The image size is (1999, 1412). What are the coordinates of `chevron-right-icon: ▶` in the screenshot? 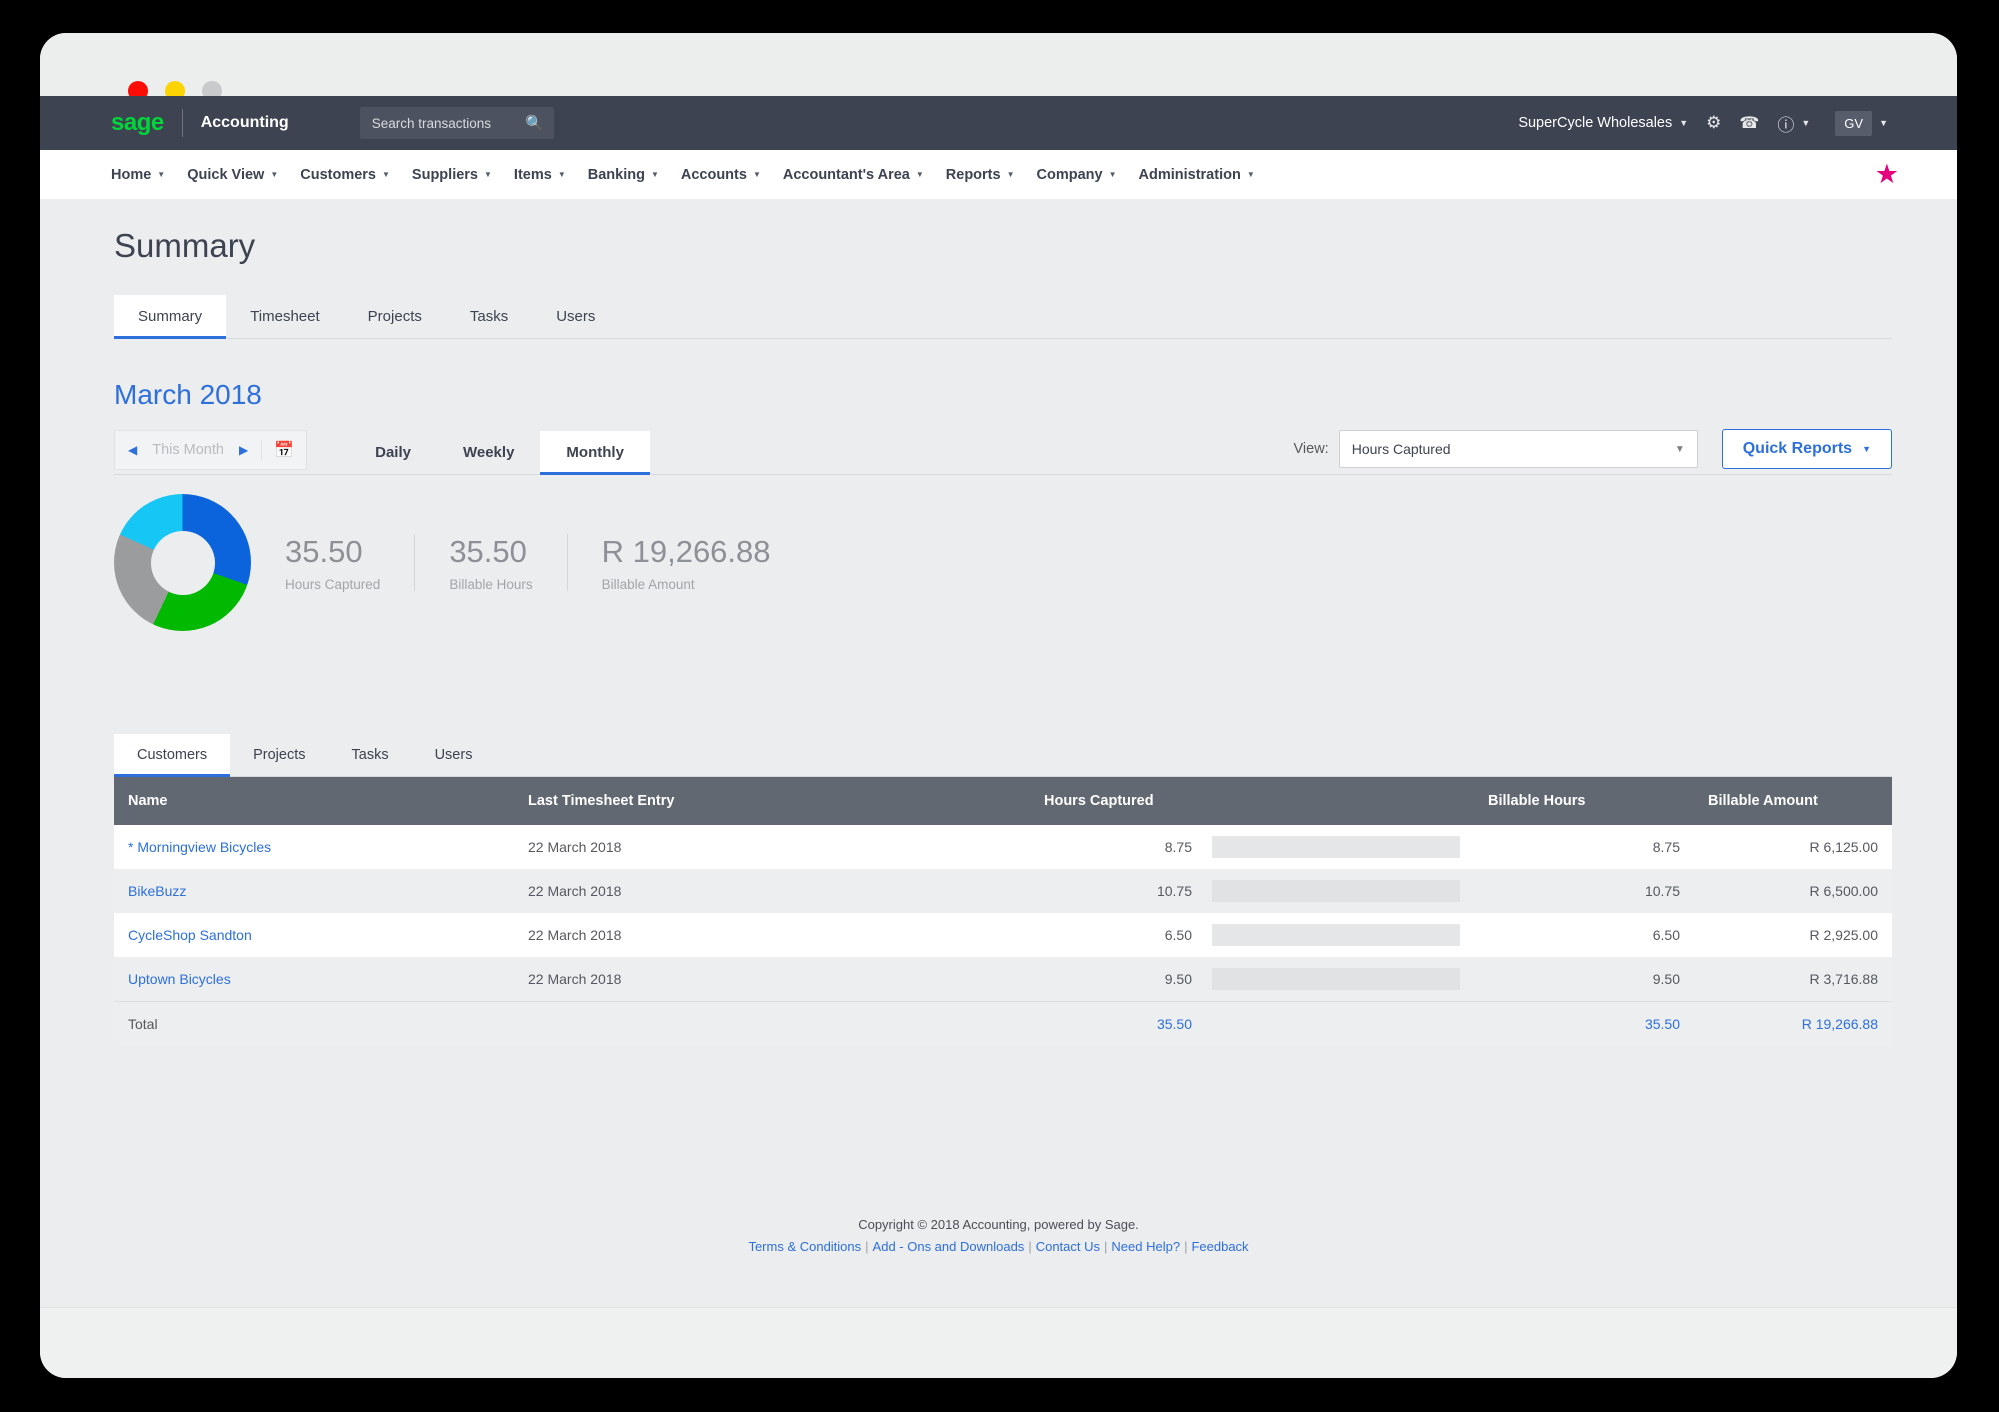 It's located at (243, 450).